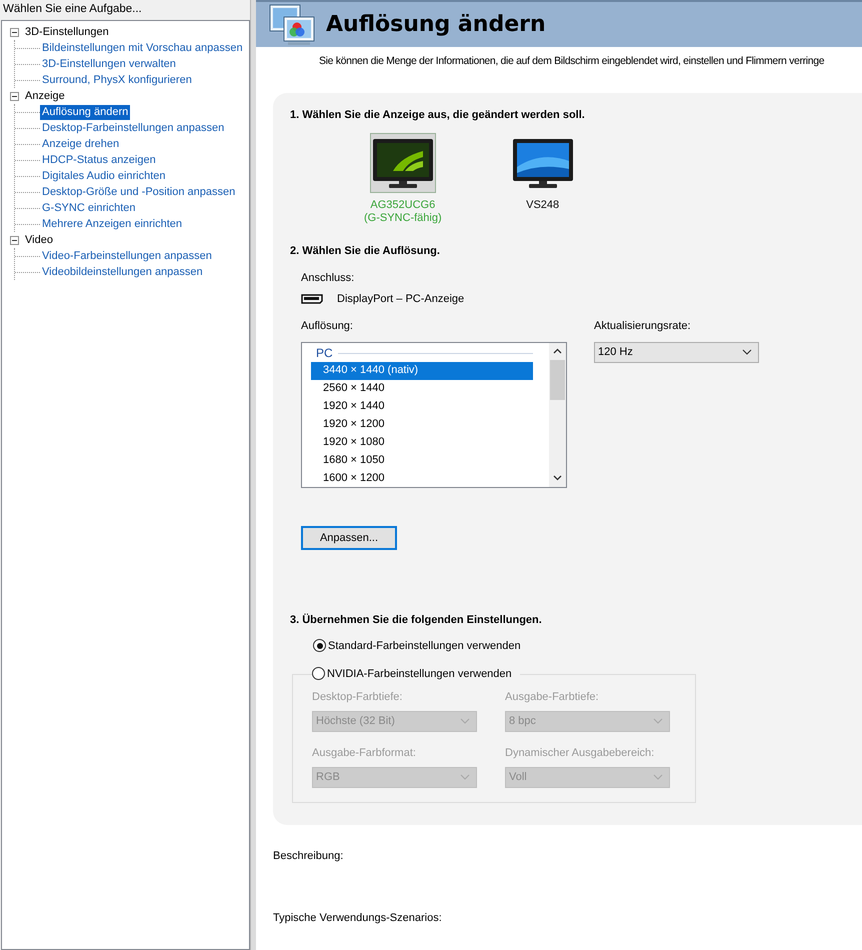 The height and width of the screenshot is (950, 862). I want to click on display-name: VS248, so click(543, 205).